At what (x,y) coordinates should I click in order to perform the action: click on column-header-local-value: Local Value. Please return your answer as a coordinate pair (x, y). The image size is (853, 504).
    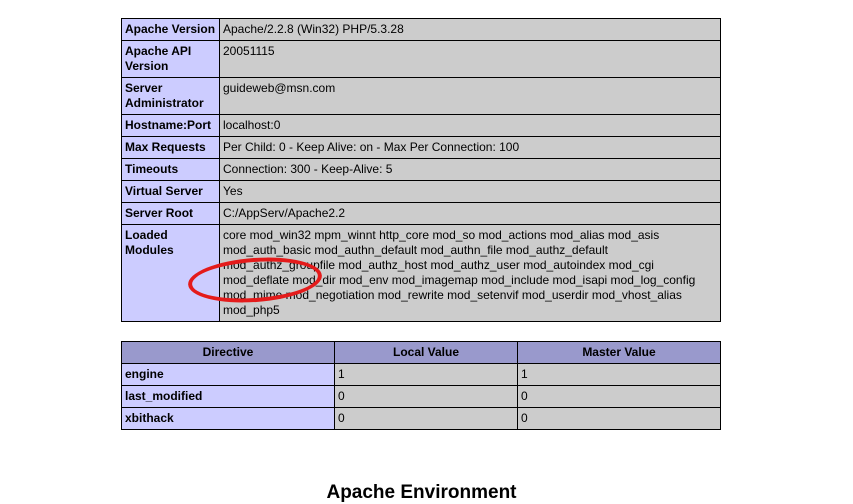
    Looking at the image, I should click on (426, 352).